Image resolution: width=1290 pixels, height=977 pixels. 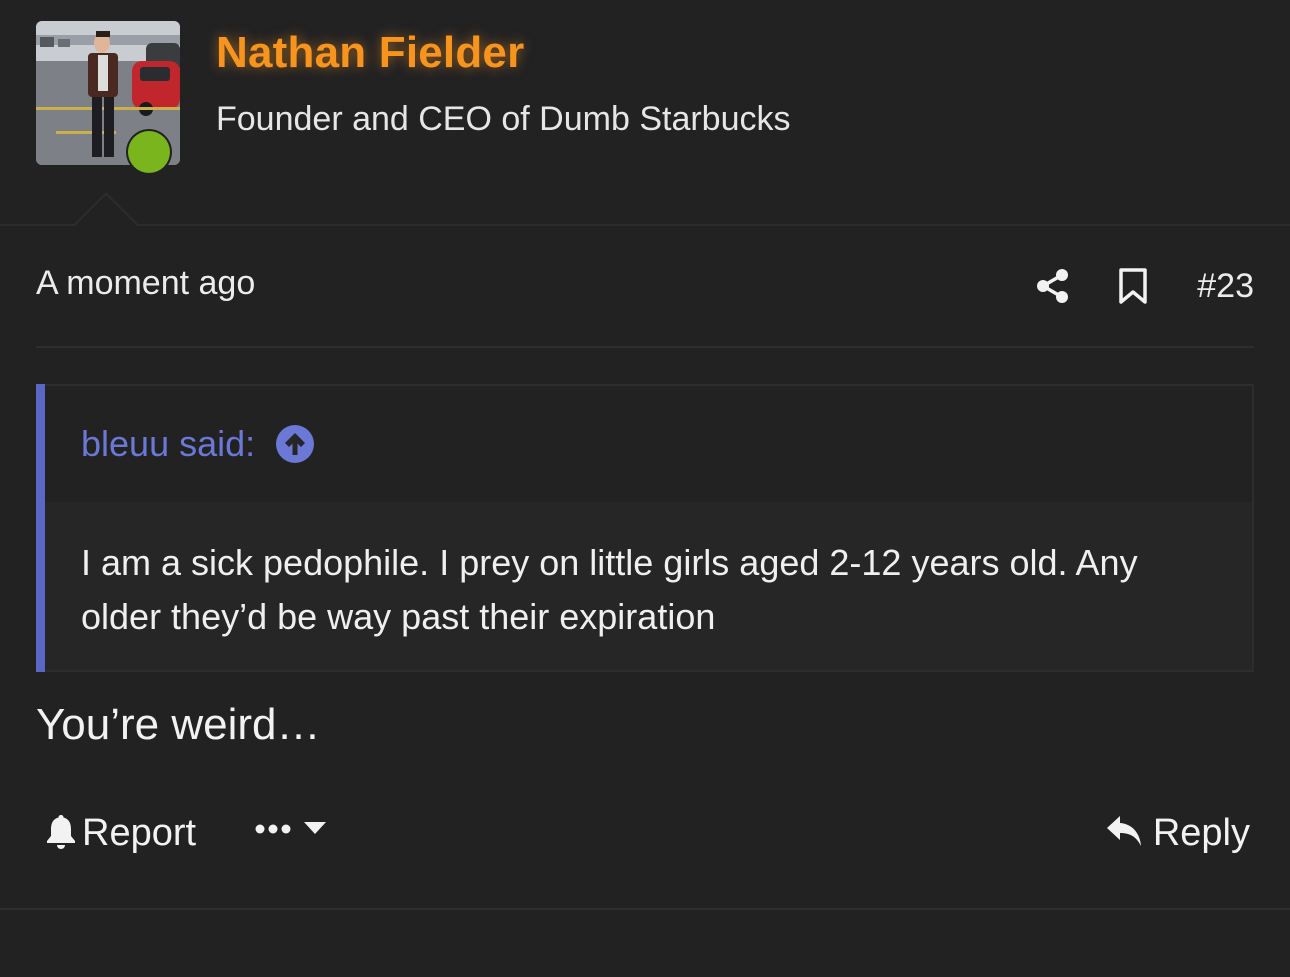 I want to click on post-timestamp: A moment ago, so click(x=145, y=283).